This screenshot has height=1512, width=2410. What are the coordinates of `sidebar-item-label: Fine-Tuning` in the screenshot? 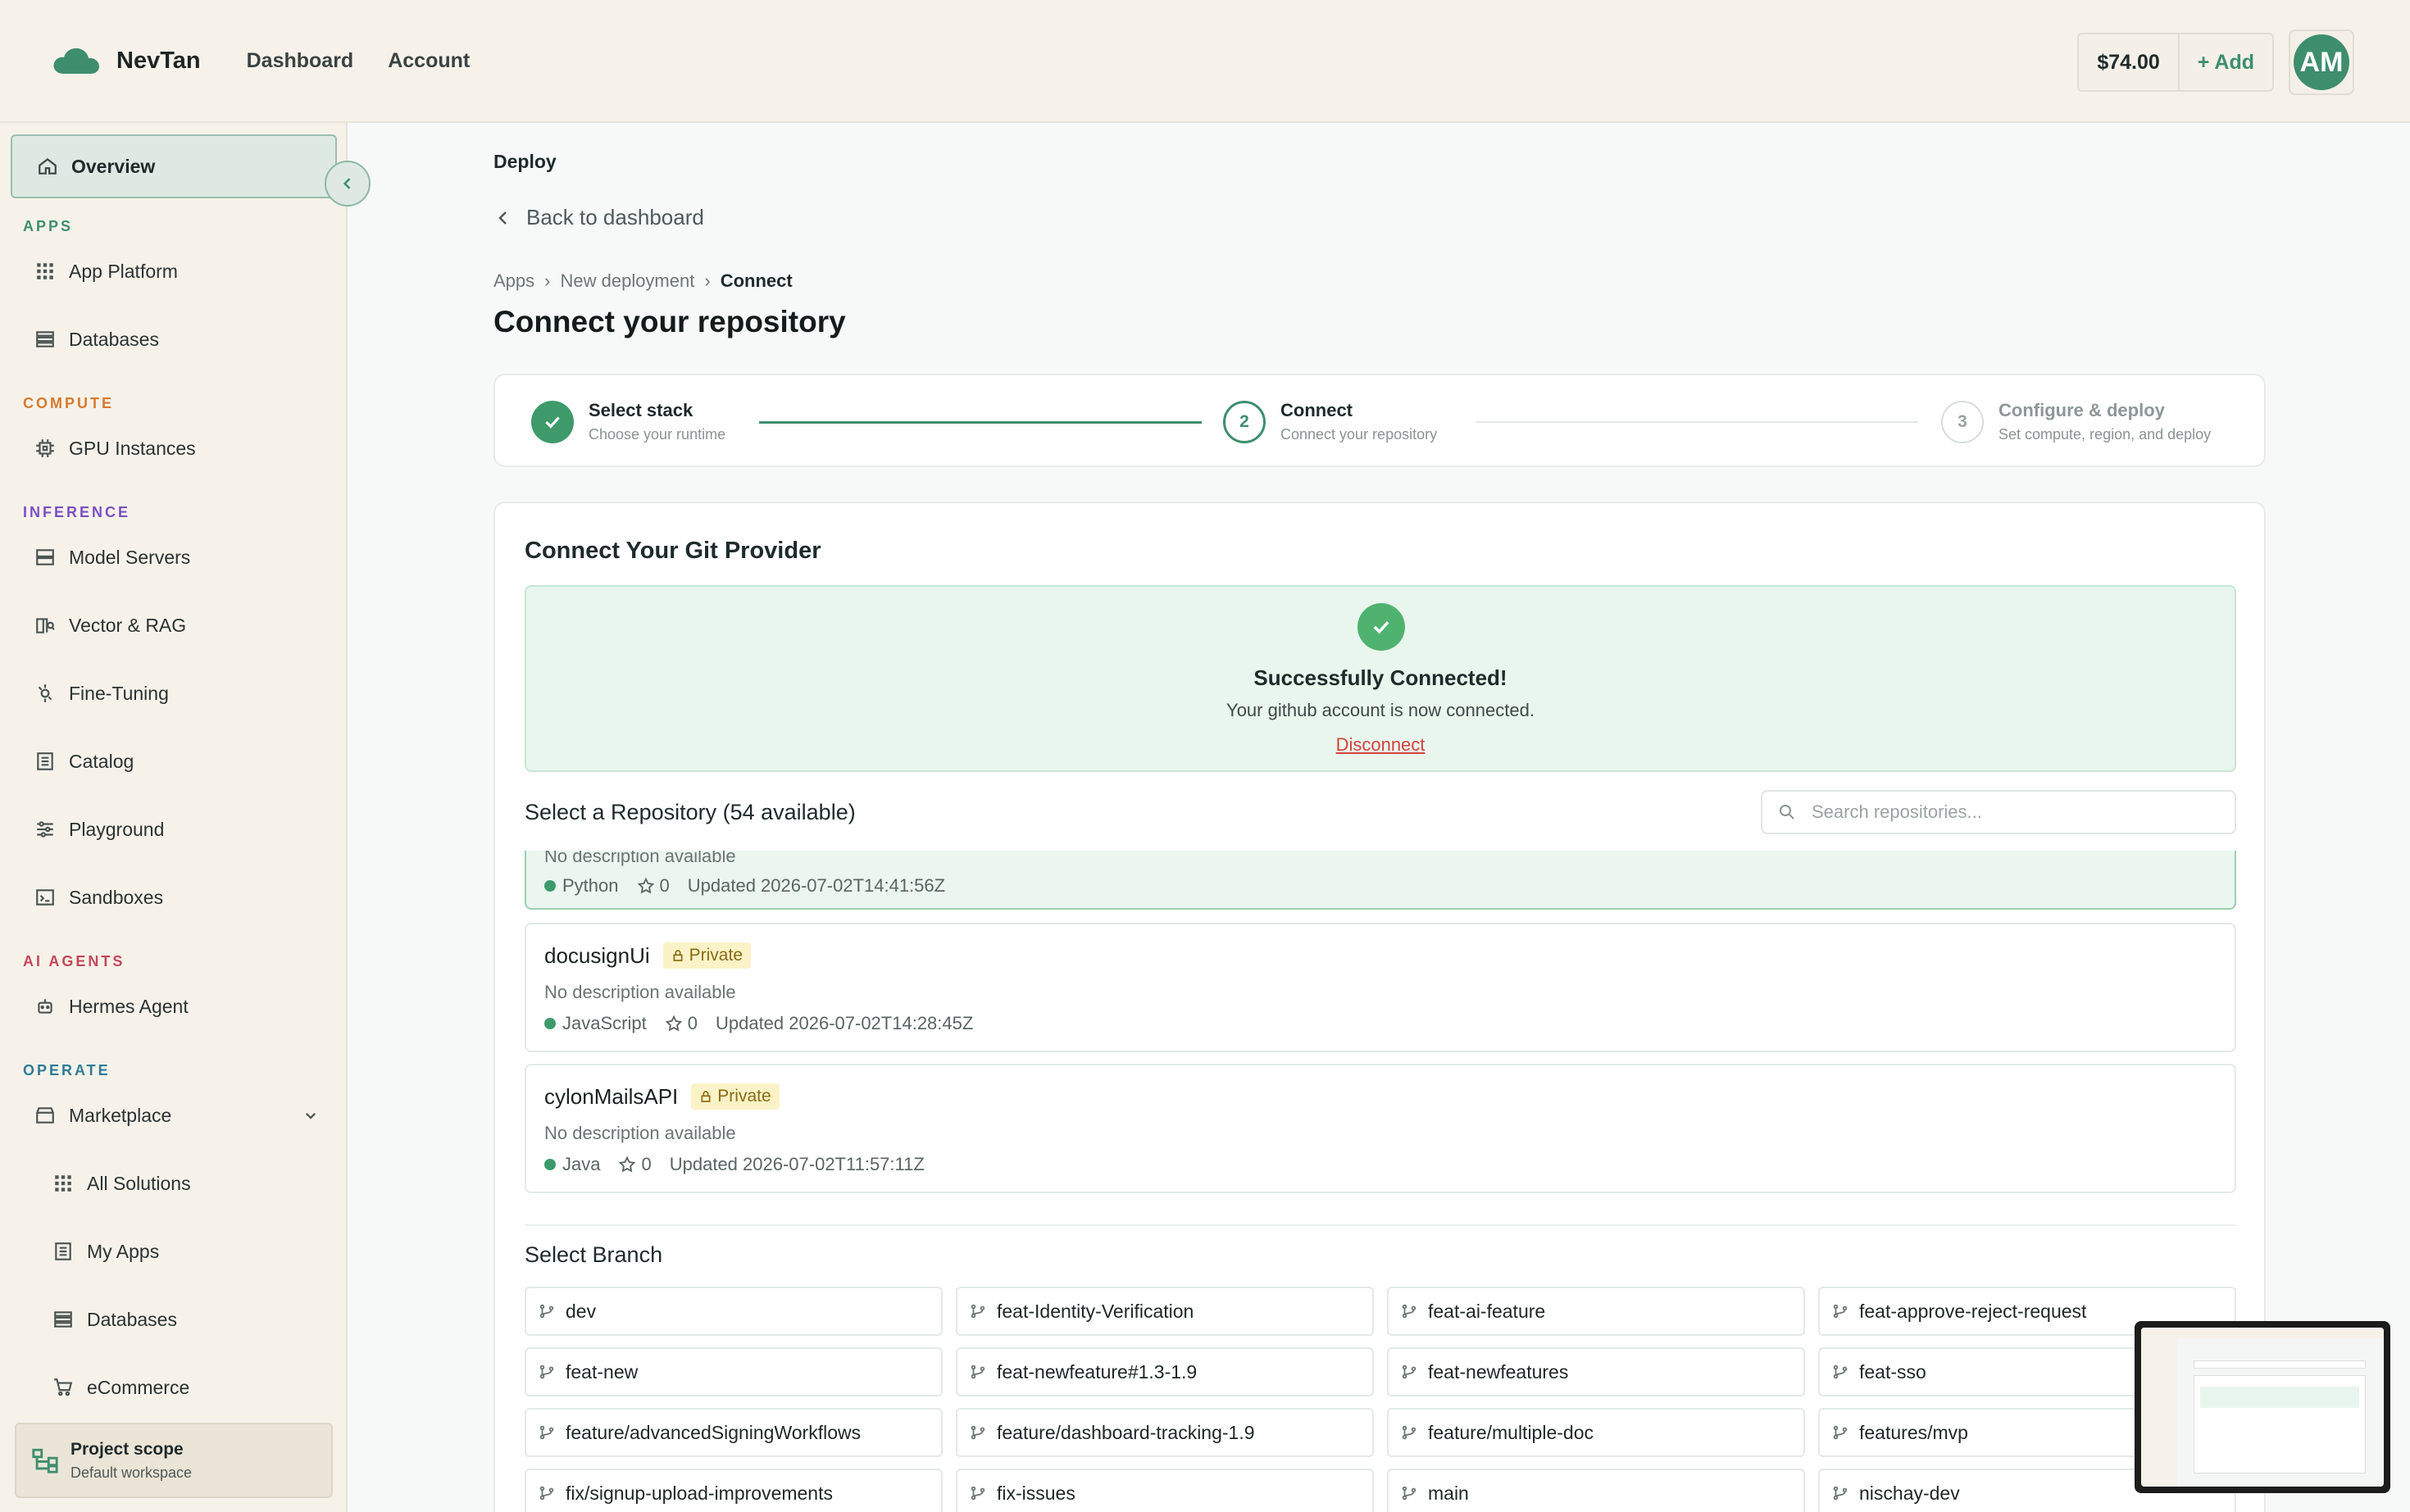 It's located at (119, 693).